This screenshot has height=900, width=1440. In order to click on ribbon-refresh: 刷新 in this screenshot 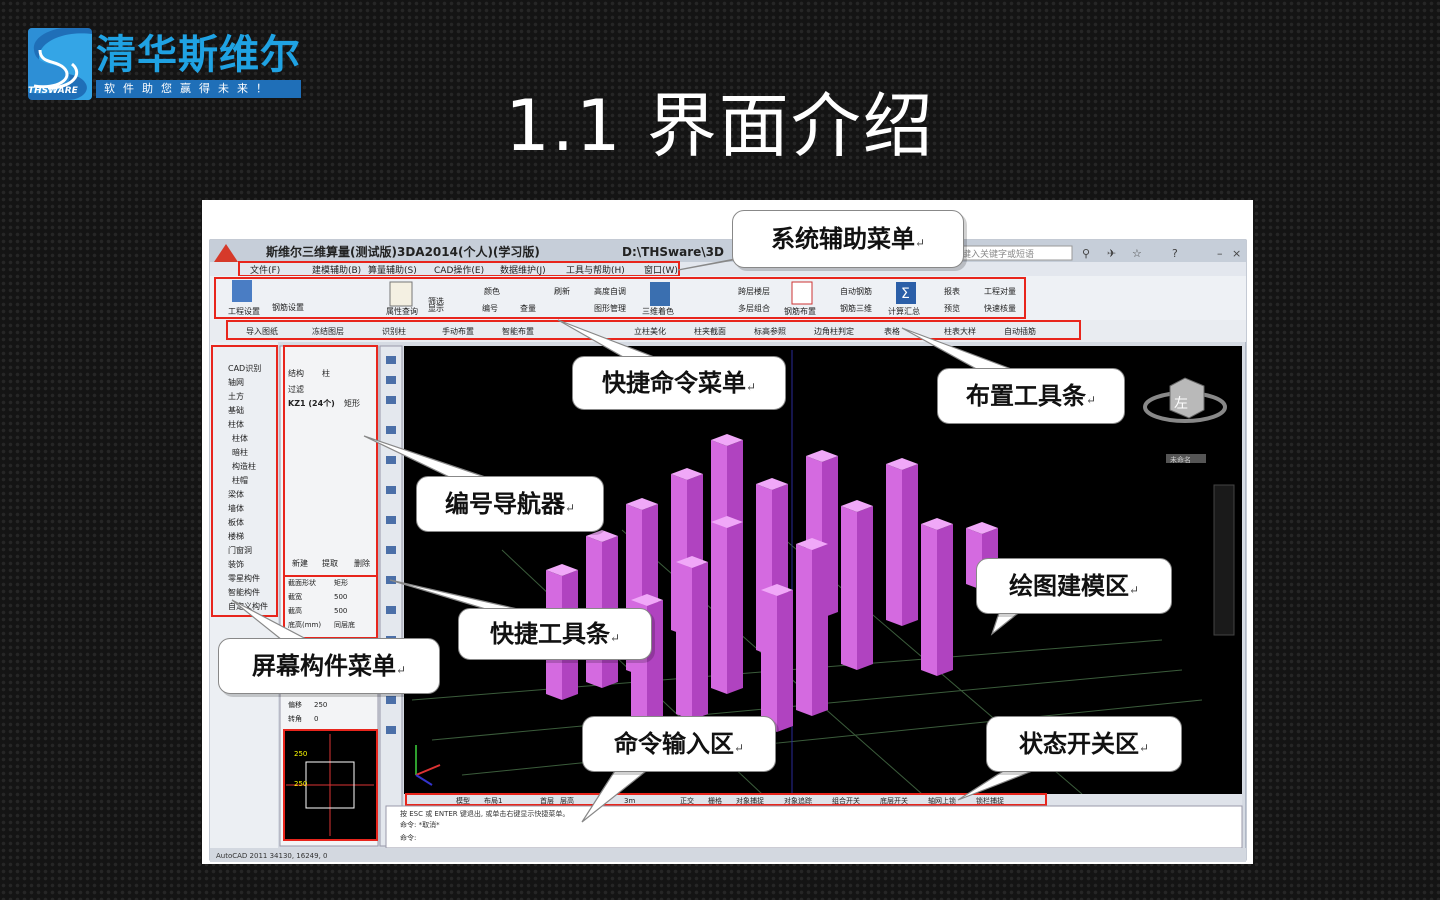, I will do `click(562, 291)`.